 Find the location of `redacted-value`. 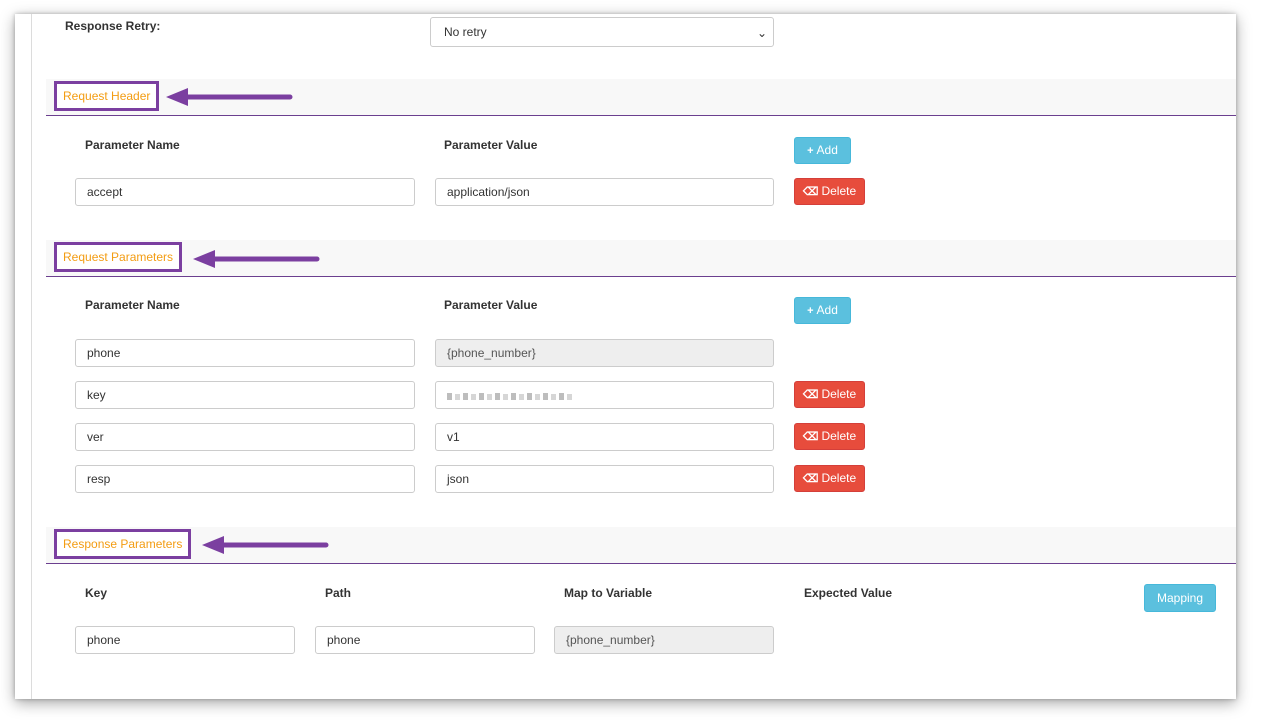

redacted-value is located at coordinates (511, 395).